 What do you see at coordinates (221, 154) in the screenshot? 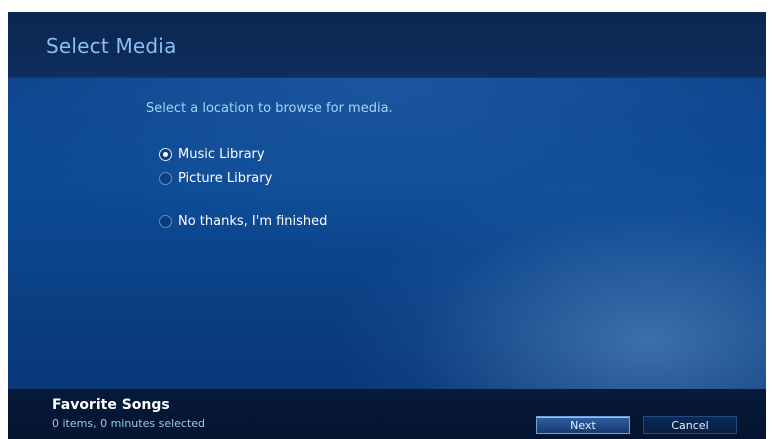
I see `music-library-label: Music Library` at bounding box center [221, 154].